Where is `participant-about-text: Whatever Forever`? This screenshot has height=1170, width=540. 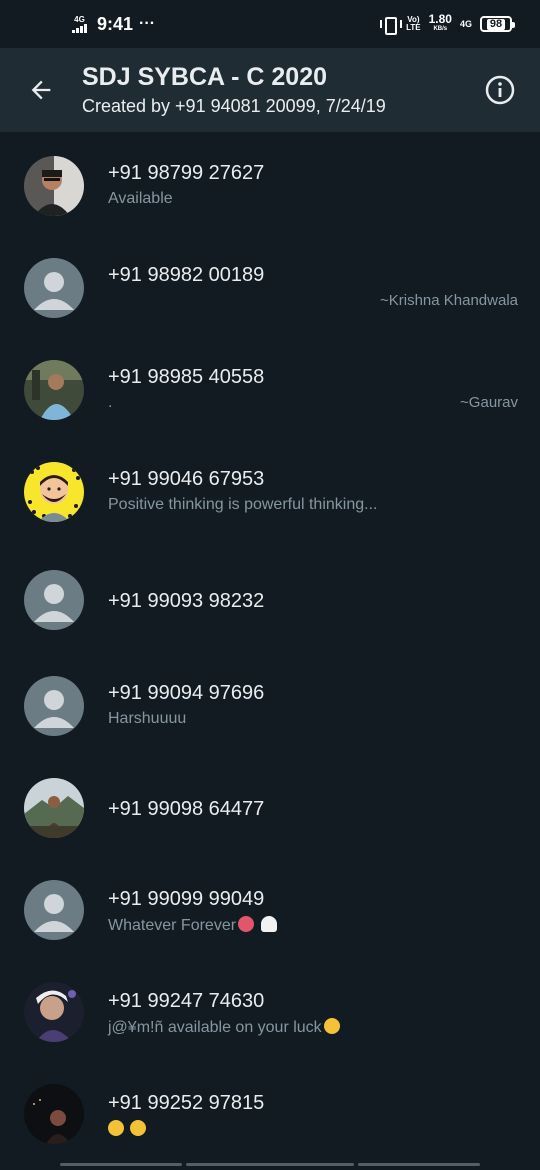 participant-about-text: Whatever Forever is located at coordinates (172, 925).